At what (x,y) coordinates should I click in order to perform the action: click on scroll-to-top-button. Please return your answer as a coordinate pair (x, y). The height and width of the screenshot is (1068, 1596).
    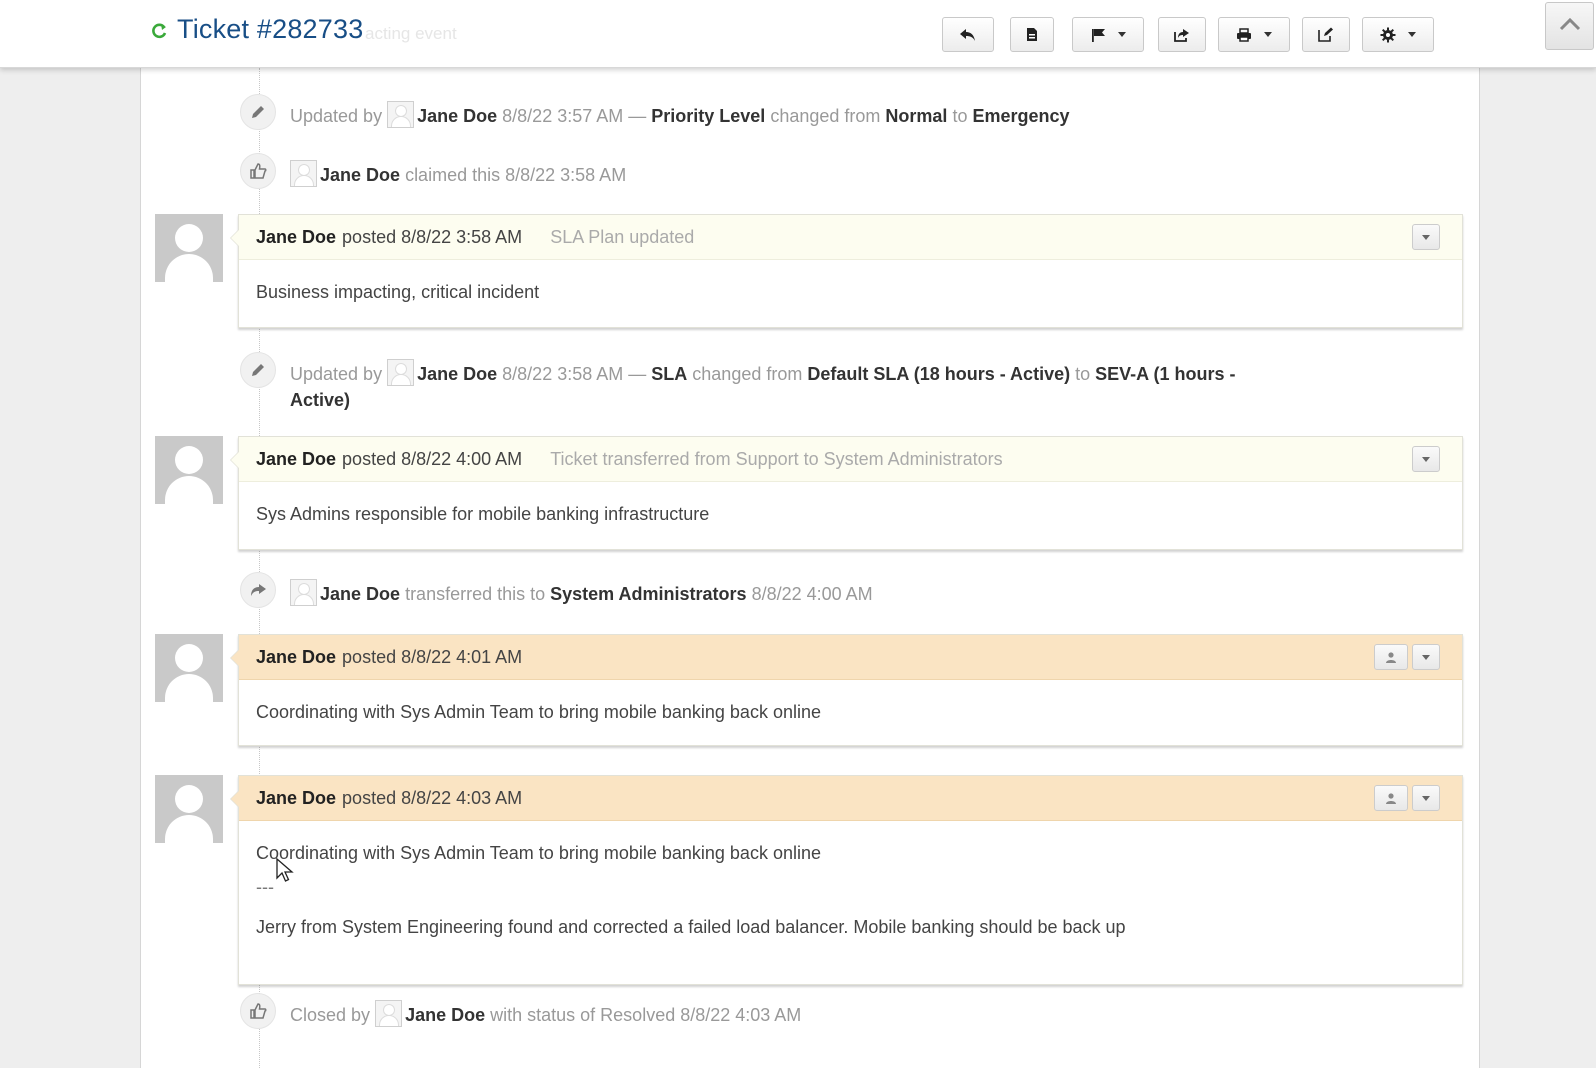
    Looking at the image, I should click on (1569, 26).